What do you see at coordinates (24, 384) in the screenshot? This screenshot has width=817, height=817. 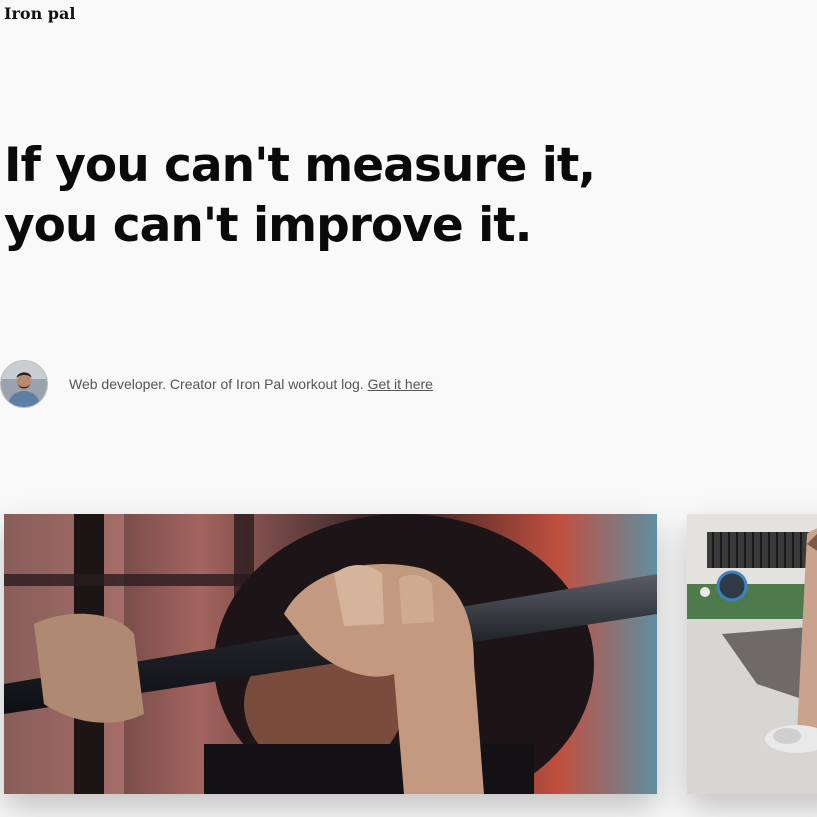 I see `author-avatar` at bounding box center [24, 384].